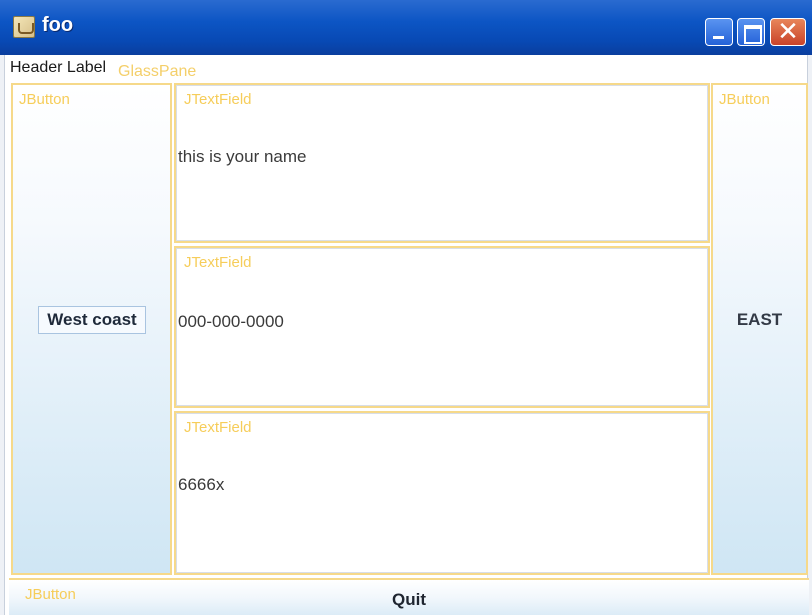 The height and width of the screenshot is (615, 812). I want to click on header-label: Header Label, so click(58, 67).